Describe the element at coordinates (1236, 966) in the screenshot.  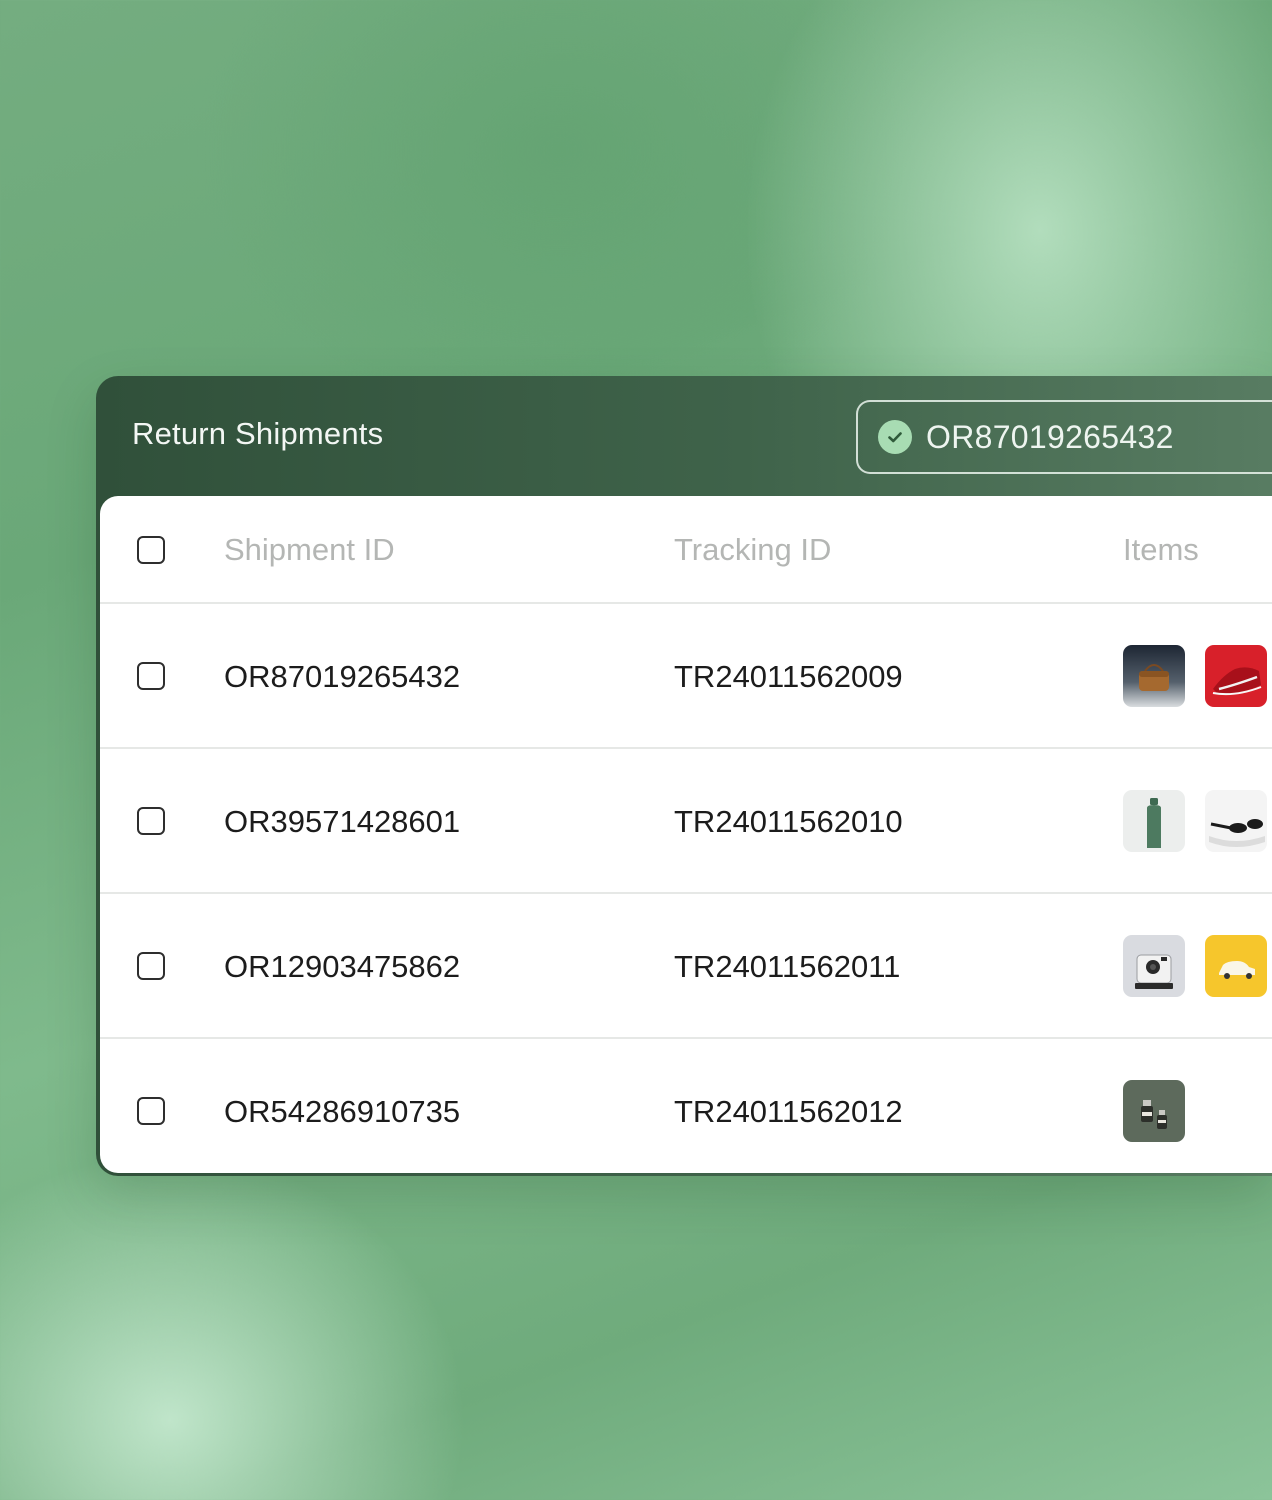
I see `toy-car-thumbnail` at that location.